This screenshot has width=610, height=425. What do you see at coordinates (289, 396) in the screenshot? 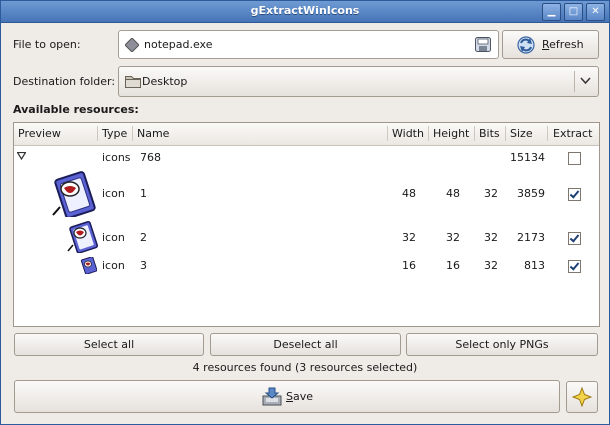
I see `save-mnemonic: S` at bounding box center [289, 396].